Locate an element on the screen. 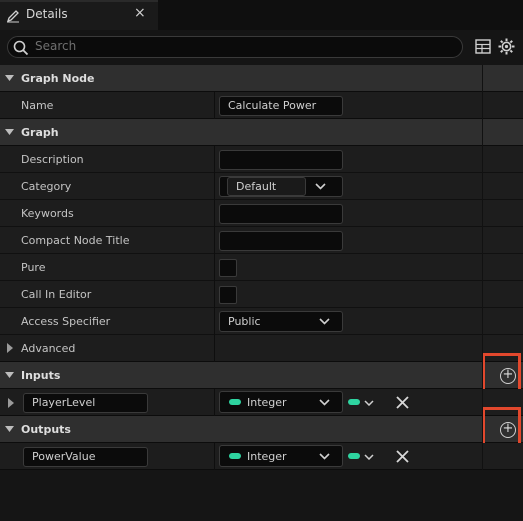 The image size is (523, 521). pure-checkbox is located at coordinates (228, 268).